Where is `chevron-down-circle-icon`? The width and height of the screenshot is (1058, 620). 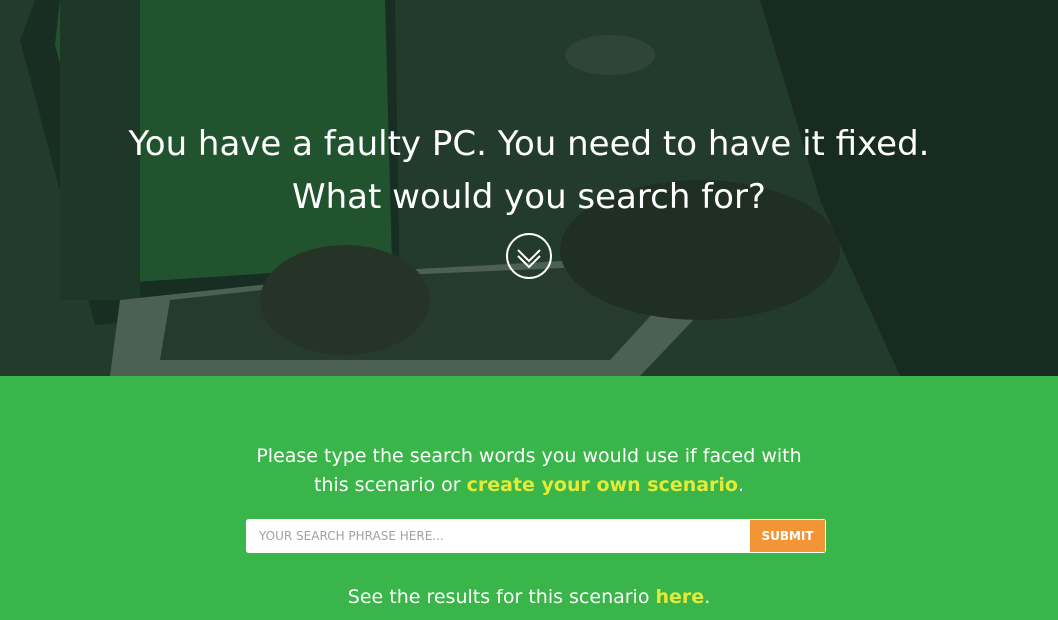
chevron-down-circle-icon is located at coordinates (529, 256).